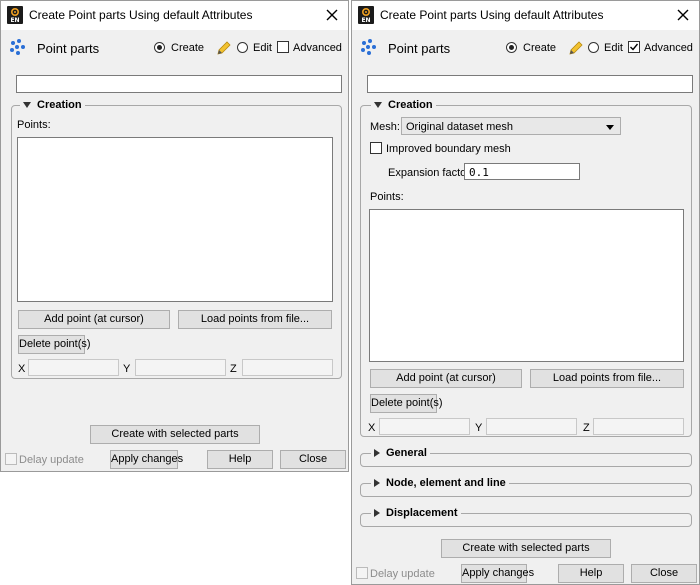 Image resolution: width=700 pixels, height=585 pixels. I want to click on dropdown-arrow-icon, so click(610, 127).